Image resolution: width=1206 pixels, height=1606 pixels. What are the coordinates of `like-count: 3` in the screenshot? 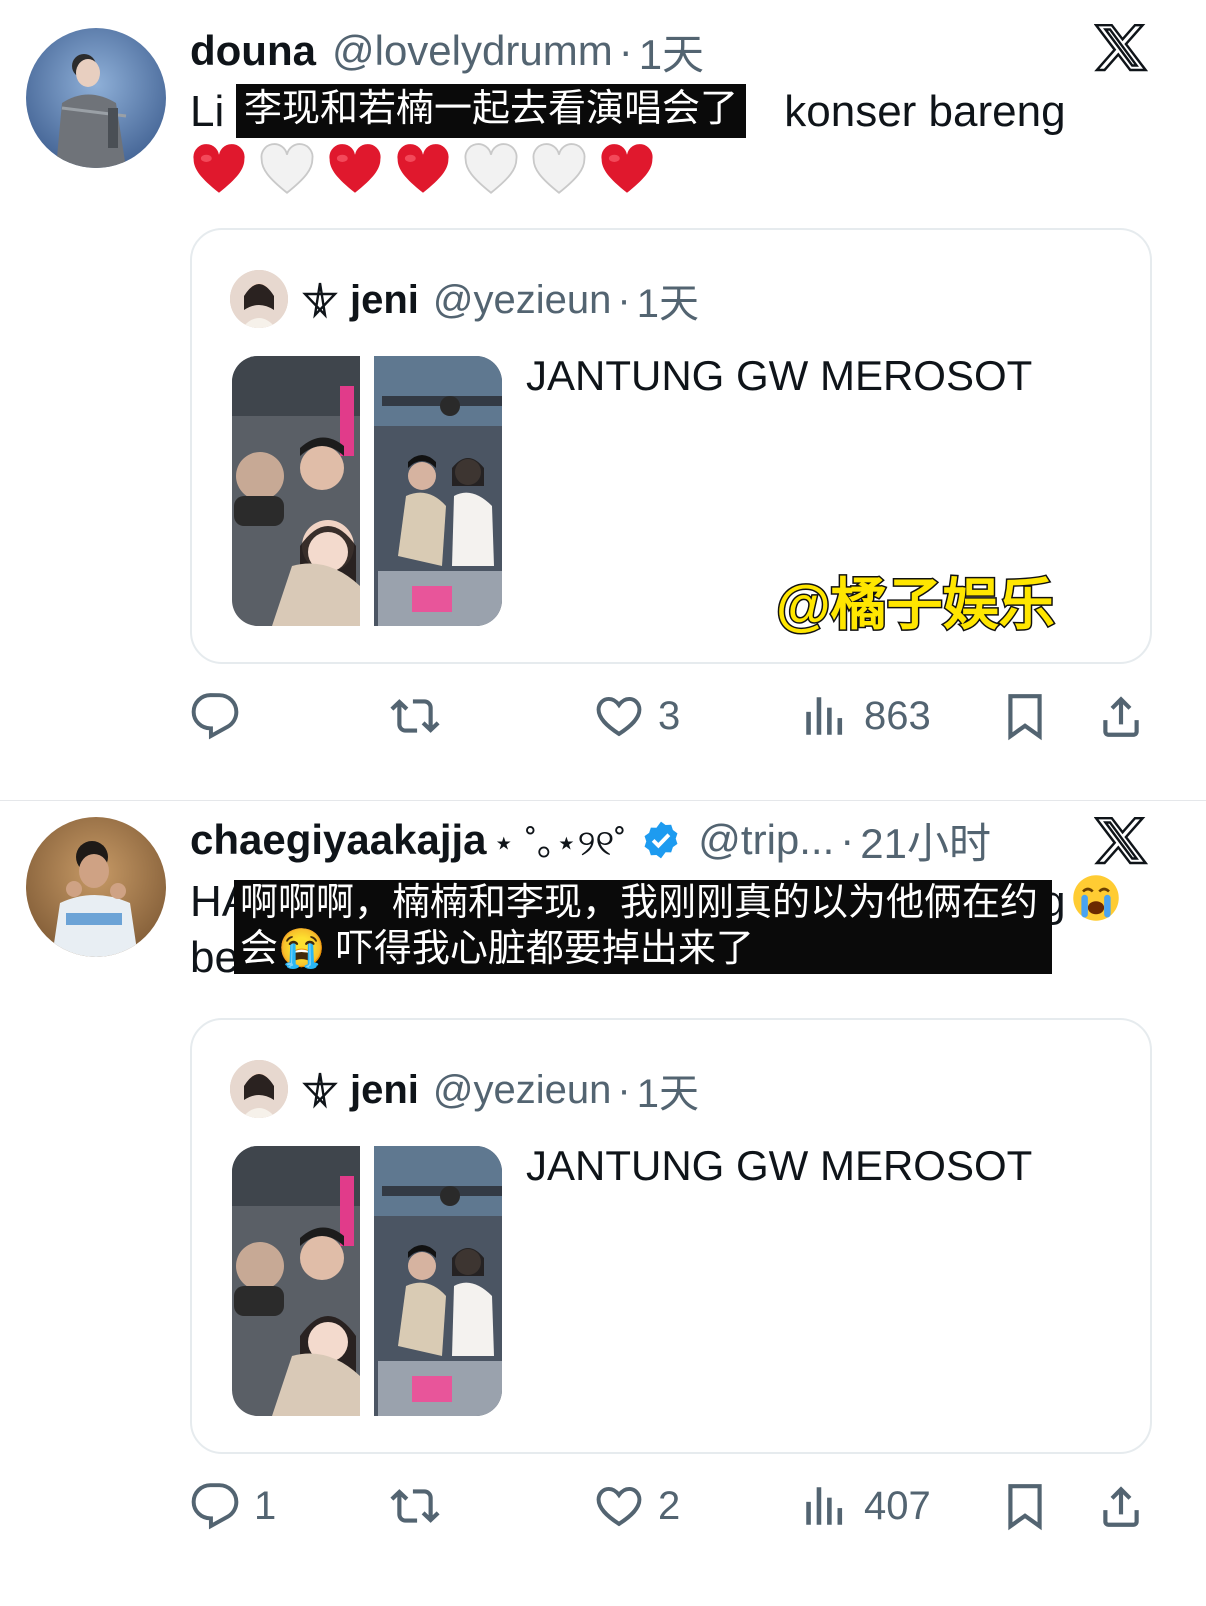 It's located at (669, 715).